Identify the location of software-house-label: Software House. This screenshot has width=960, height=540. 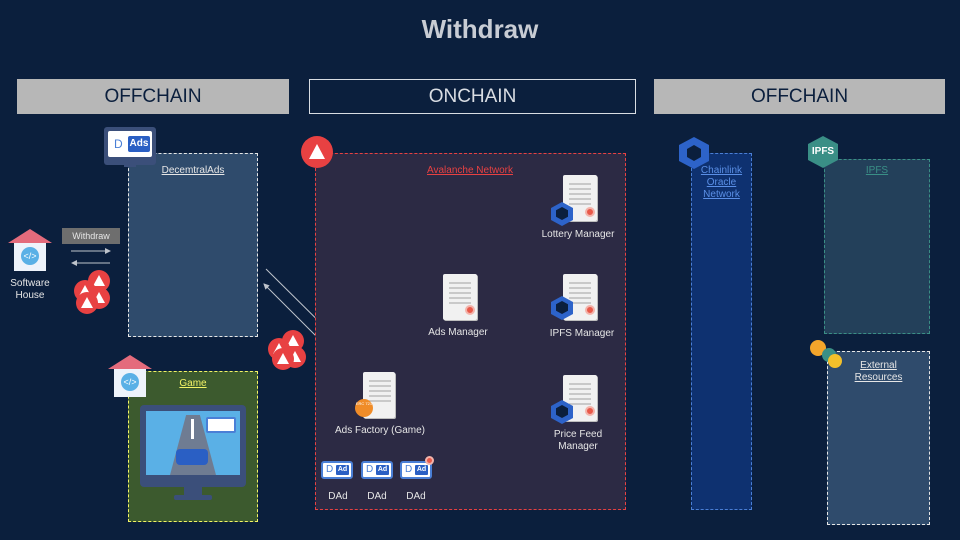
(30, 289).